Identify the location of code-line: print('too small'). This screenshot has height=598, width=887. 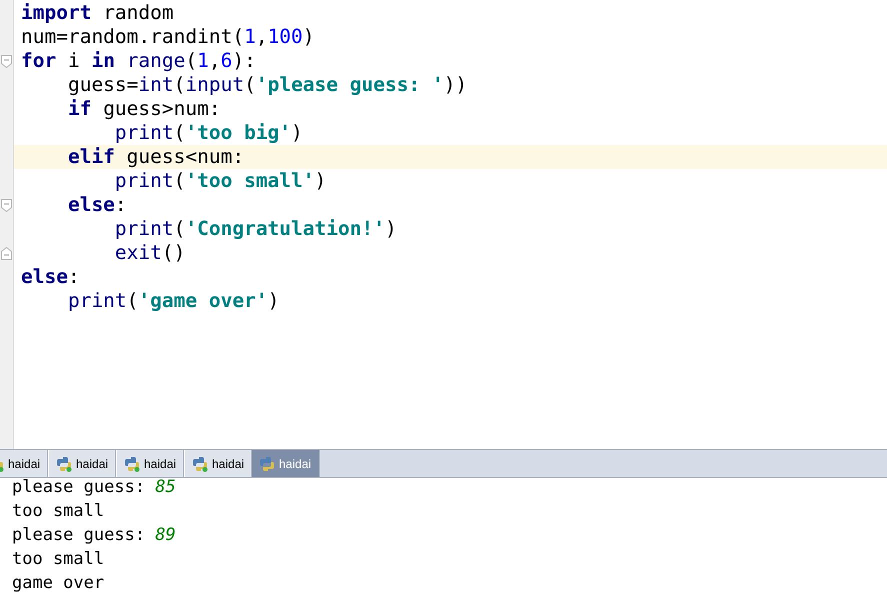
(220, 181).